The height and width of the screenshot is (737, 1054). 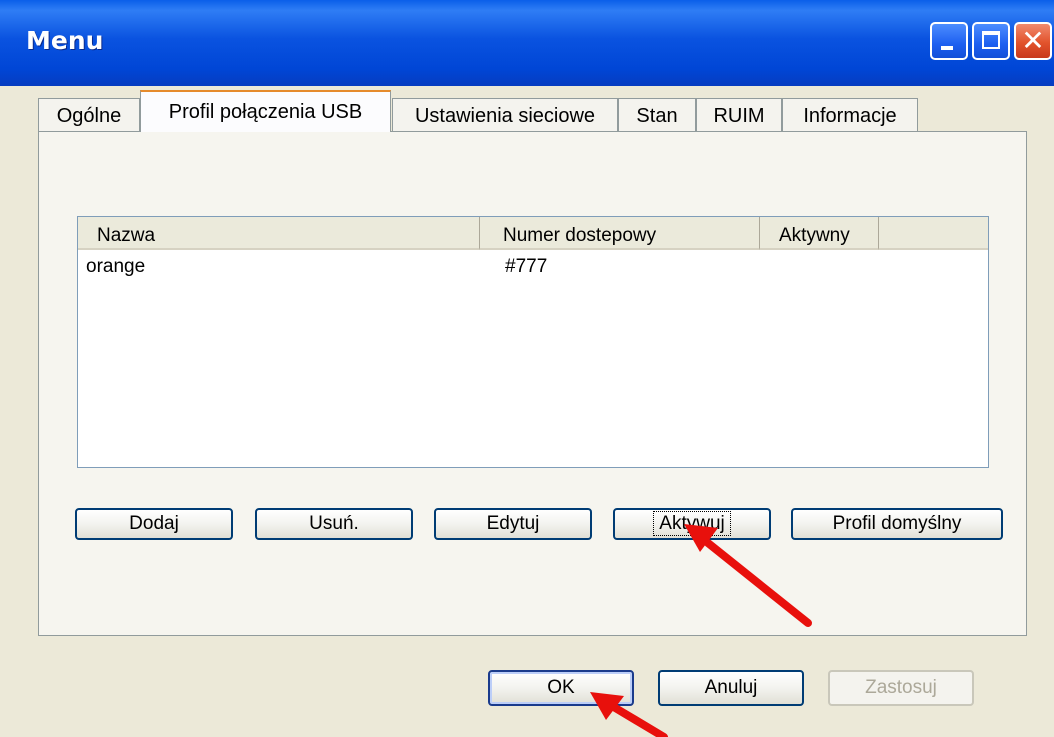 I want to click on arrow-to-ok-icon, so click(x=629, y=714).